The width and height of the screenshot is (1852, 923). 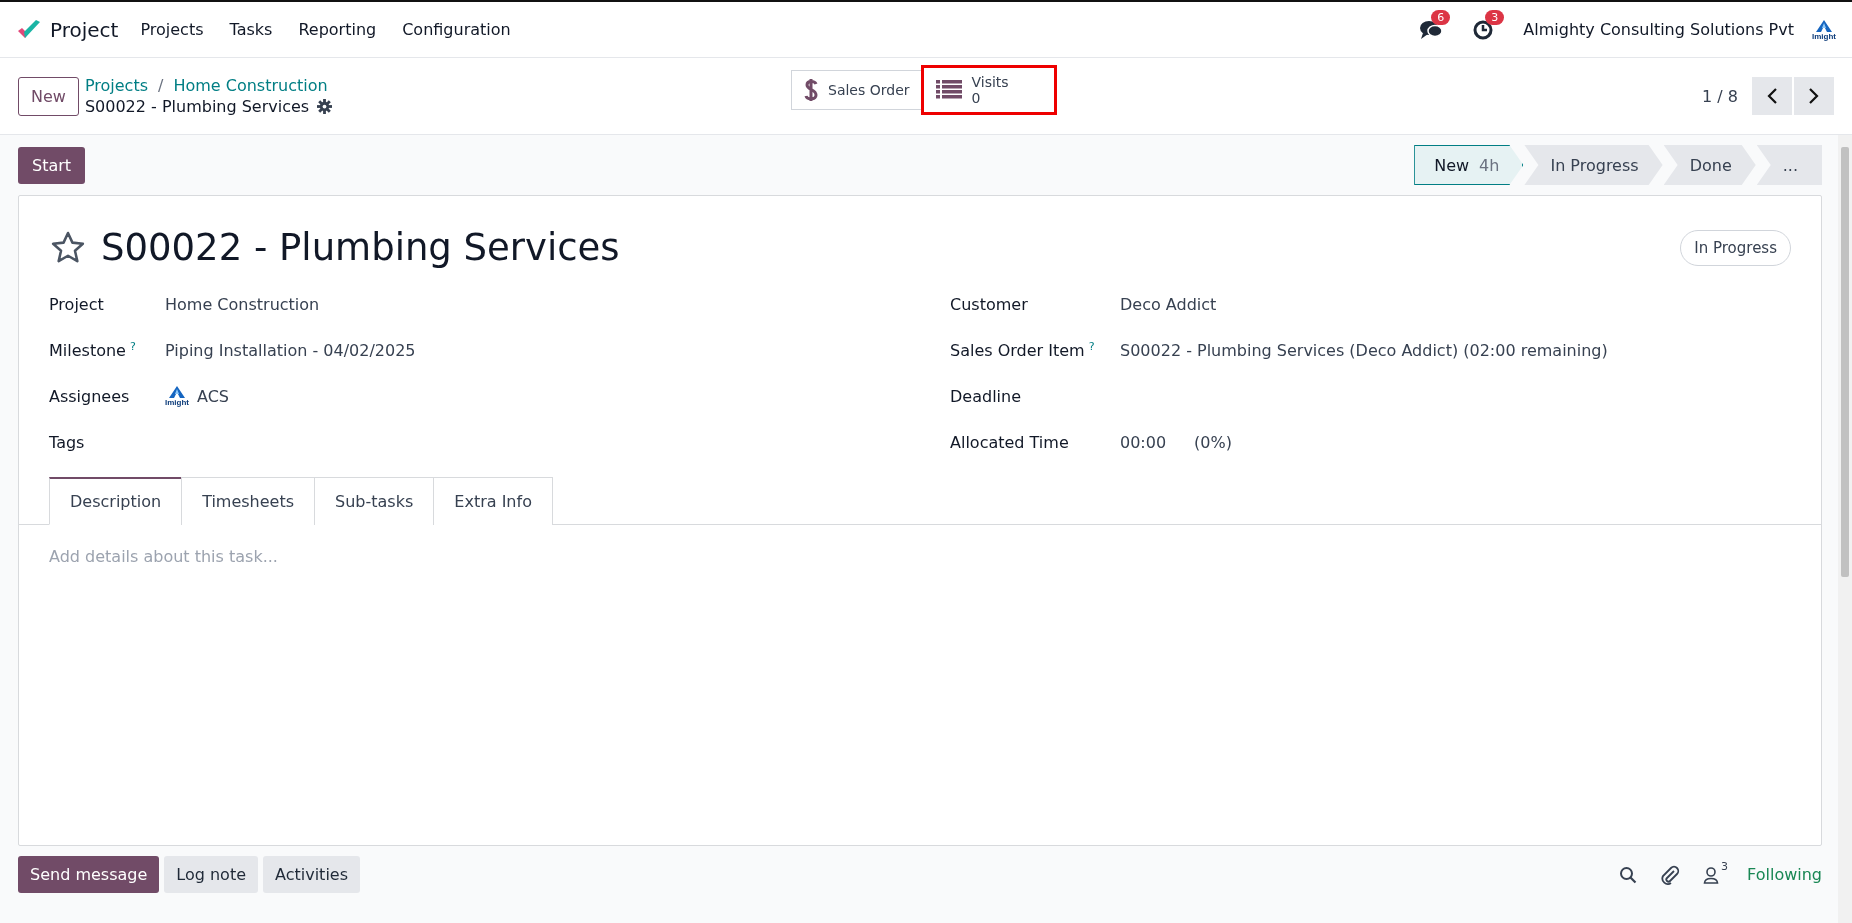 What do you see at coordinates (1469, 165) in the screenshot?
I see `stage-button: New 4h` at bounding box center [1469, 165].